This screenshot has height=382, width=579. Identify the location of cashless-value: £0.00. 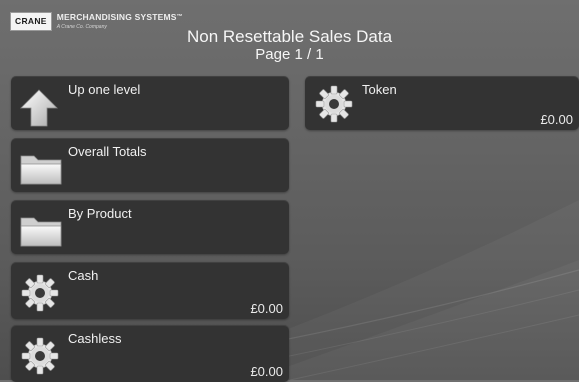
(266, 371).